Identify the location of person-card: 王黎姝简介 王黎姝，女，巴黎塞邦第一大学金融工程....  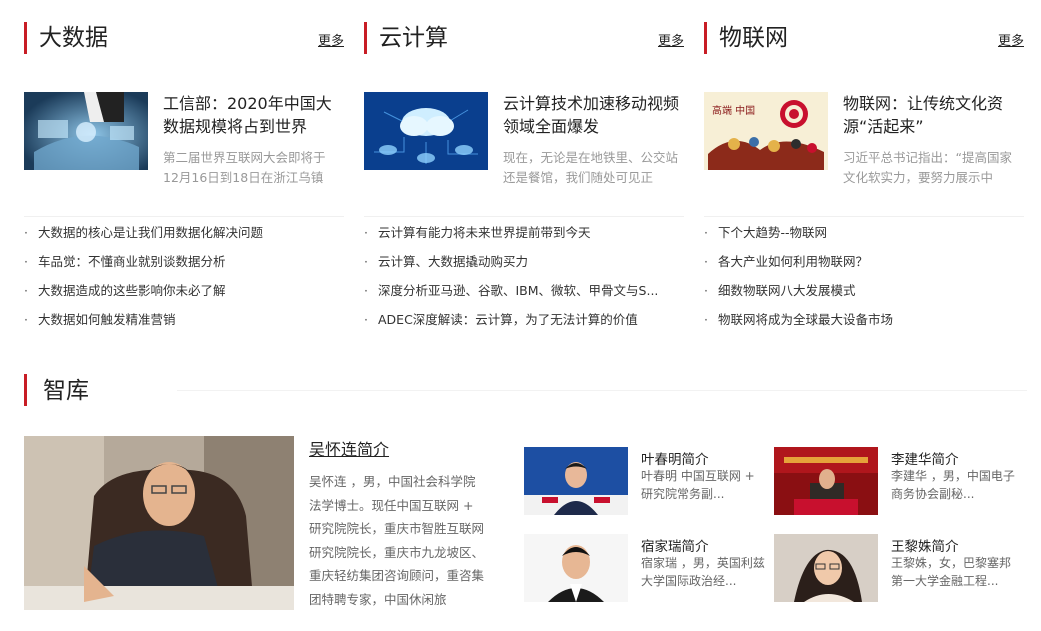
(899, 569).